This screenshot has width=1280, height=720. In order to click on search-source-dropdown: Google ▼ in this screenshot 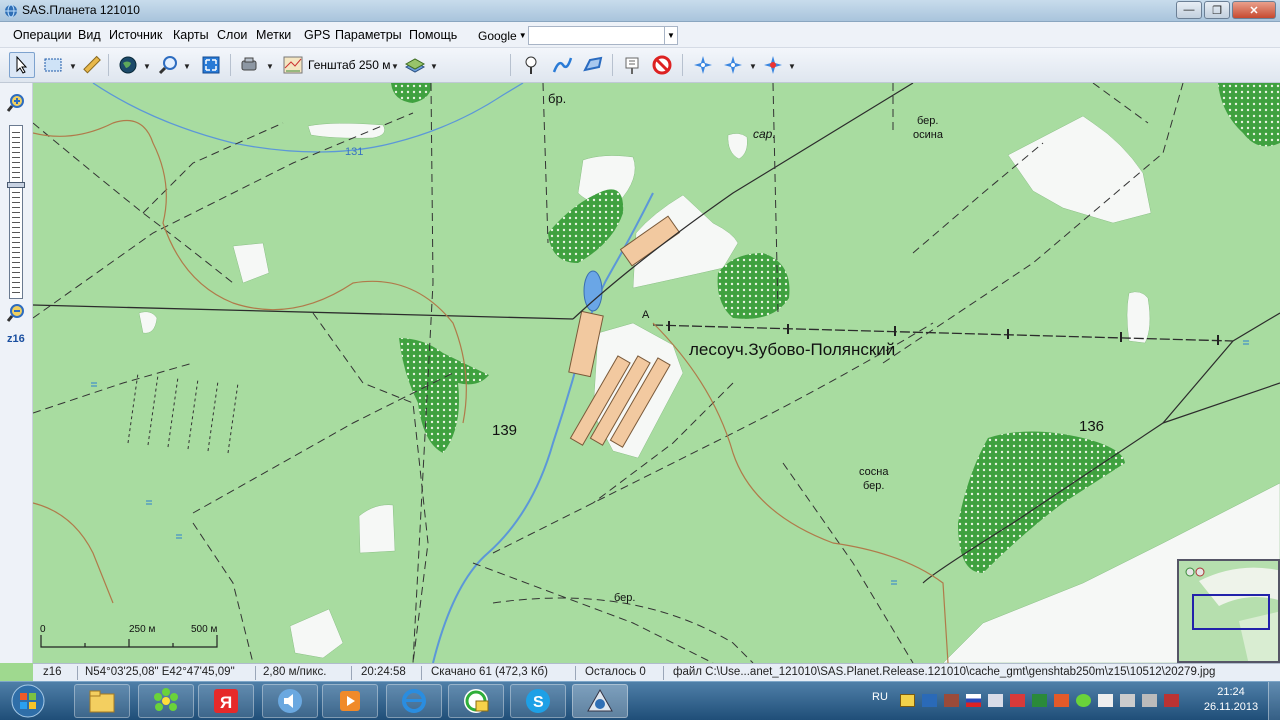, I will do `click(502, 35)`.